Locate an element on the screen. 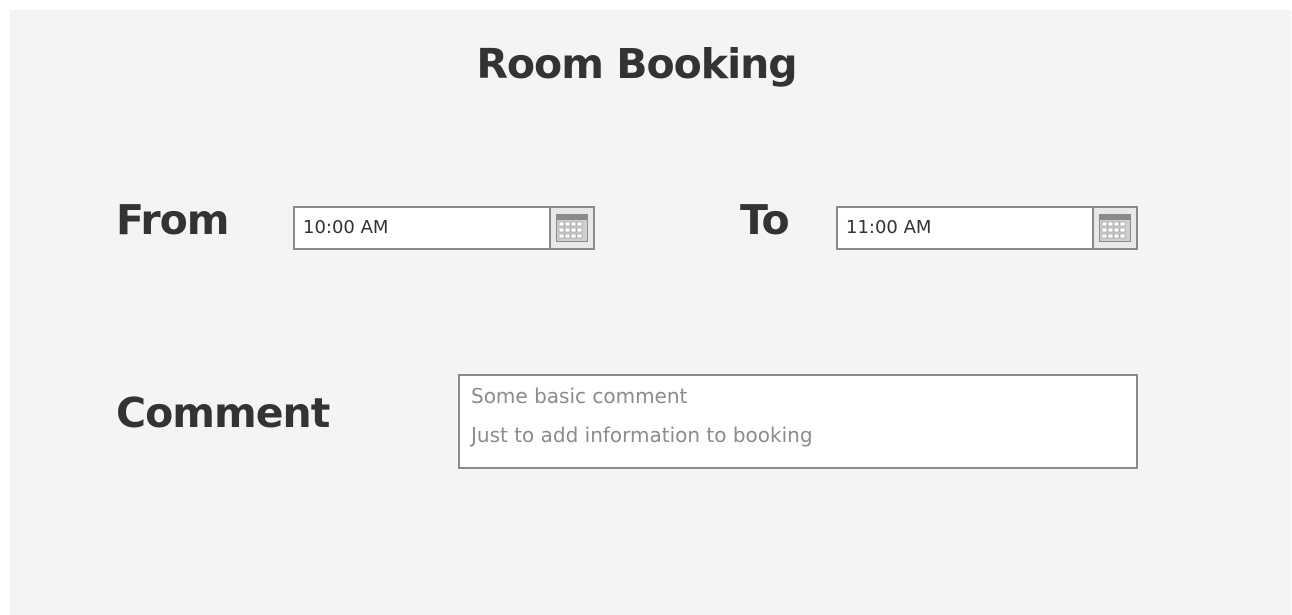 The height and width of the screenshot is (615, 1292). page-title: Room Booking is located at coordinates (636, 64).